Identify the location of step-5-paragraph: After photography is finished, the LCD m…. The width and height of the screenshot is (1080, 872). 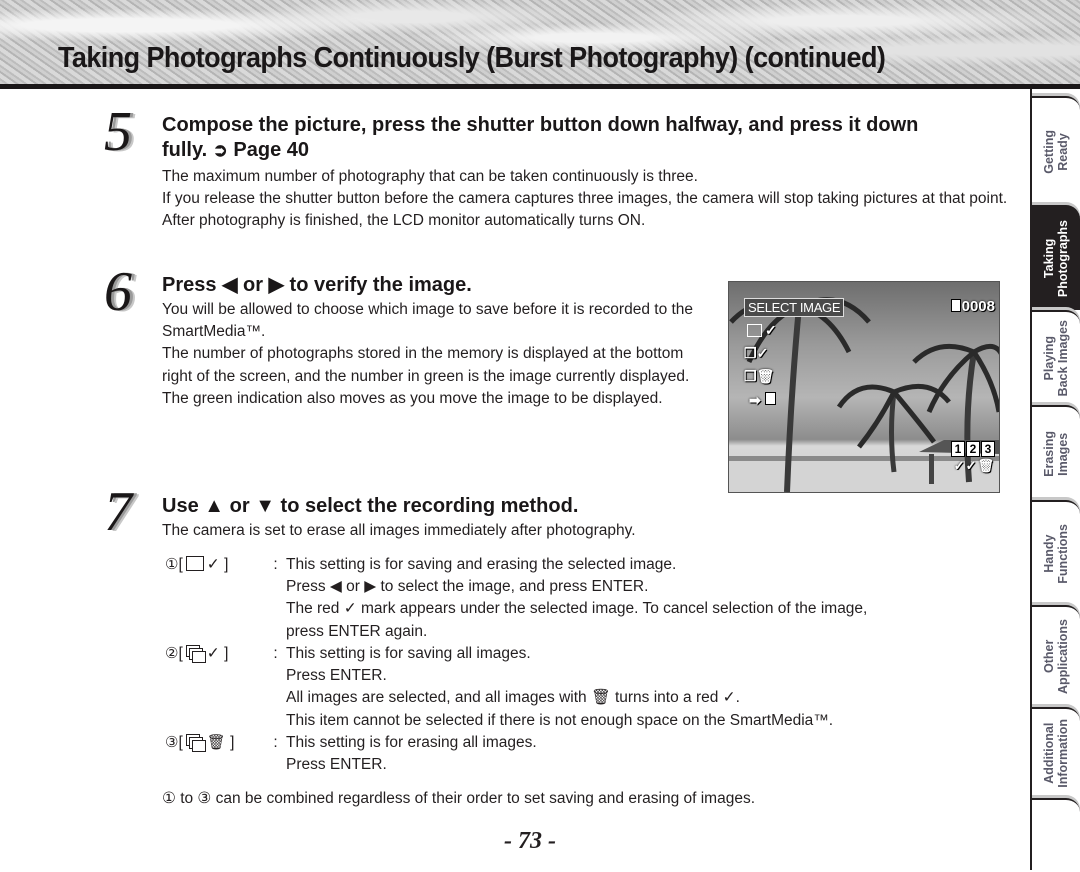
(404, 221).